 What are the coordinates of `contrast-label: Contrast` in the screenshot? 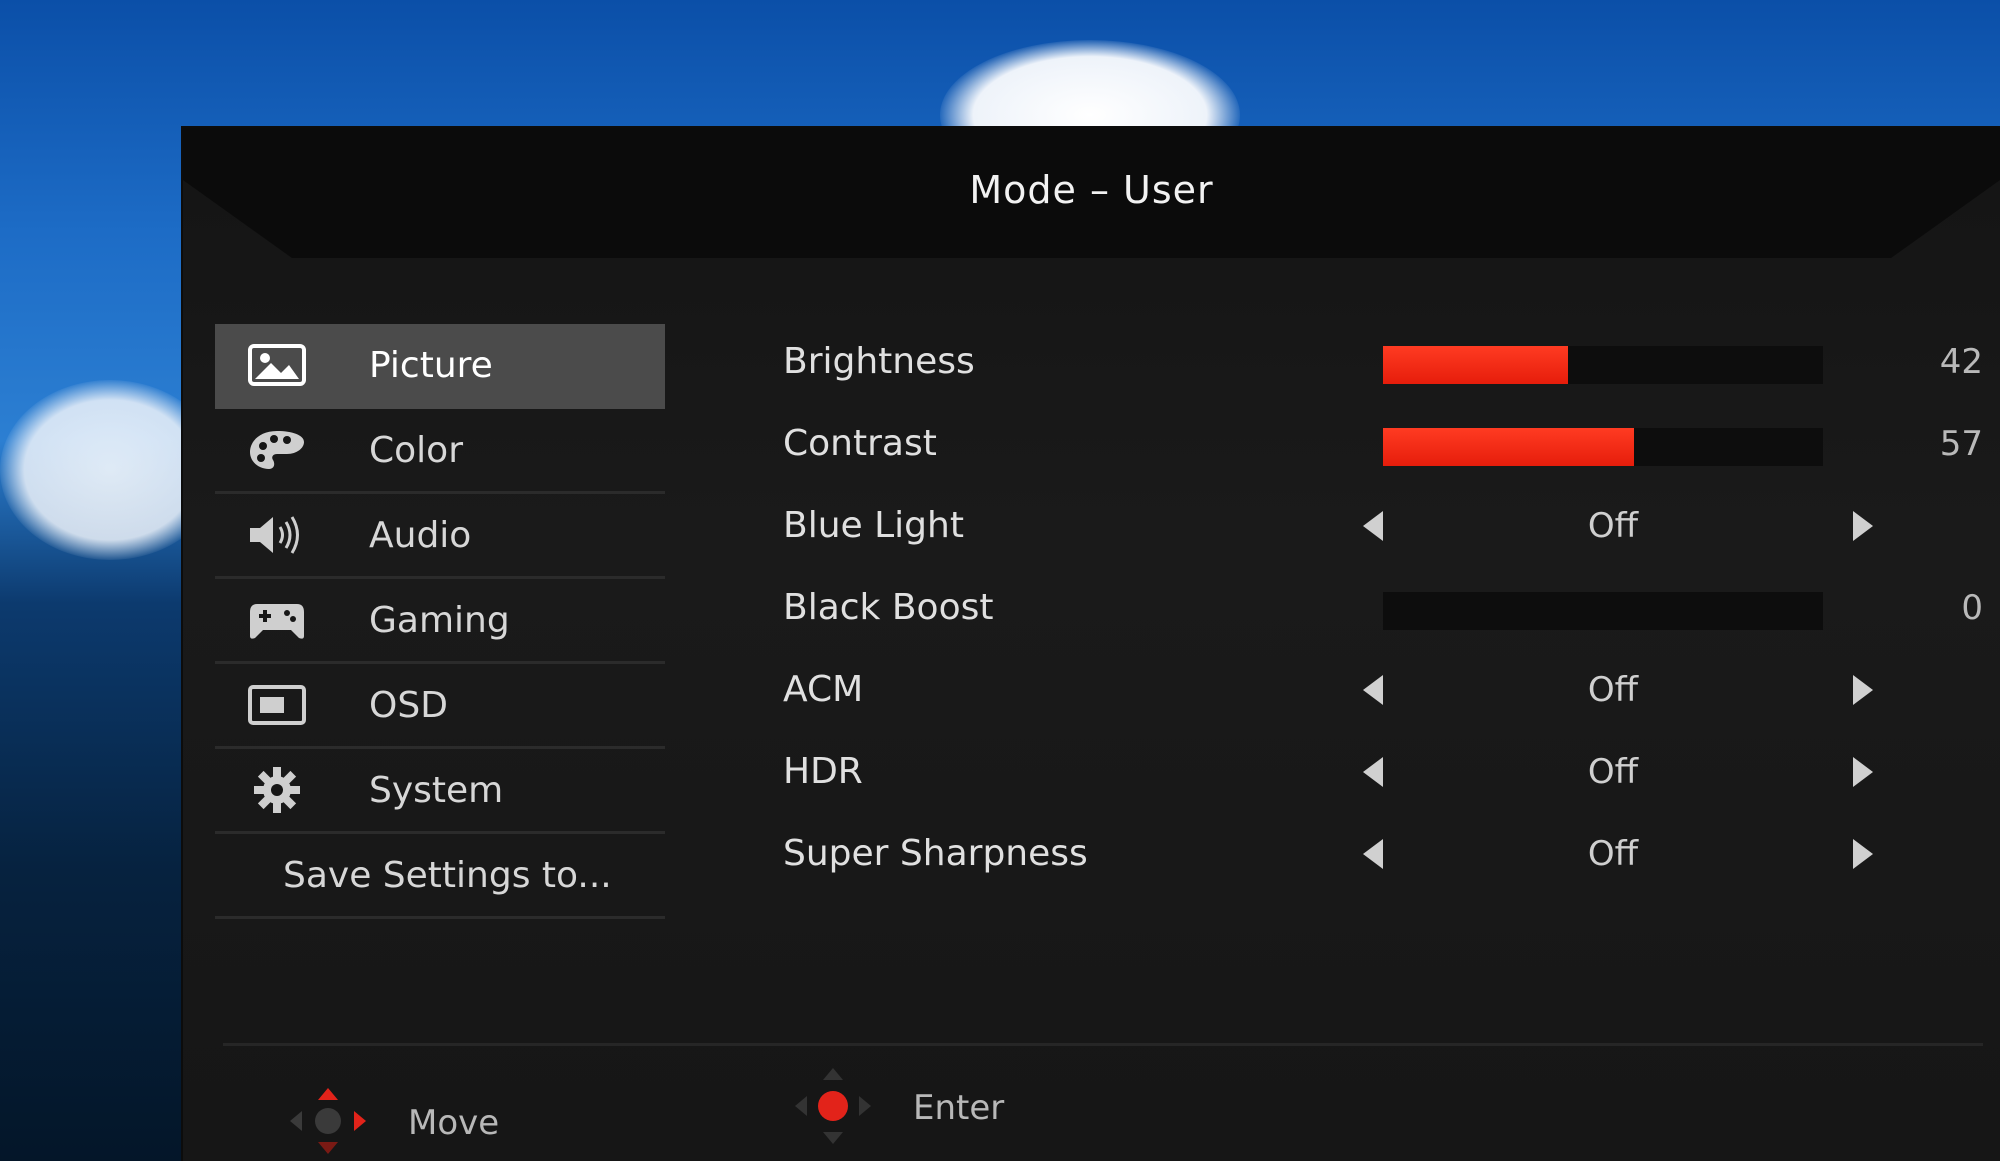 It's located at (860, 443).